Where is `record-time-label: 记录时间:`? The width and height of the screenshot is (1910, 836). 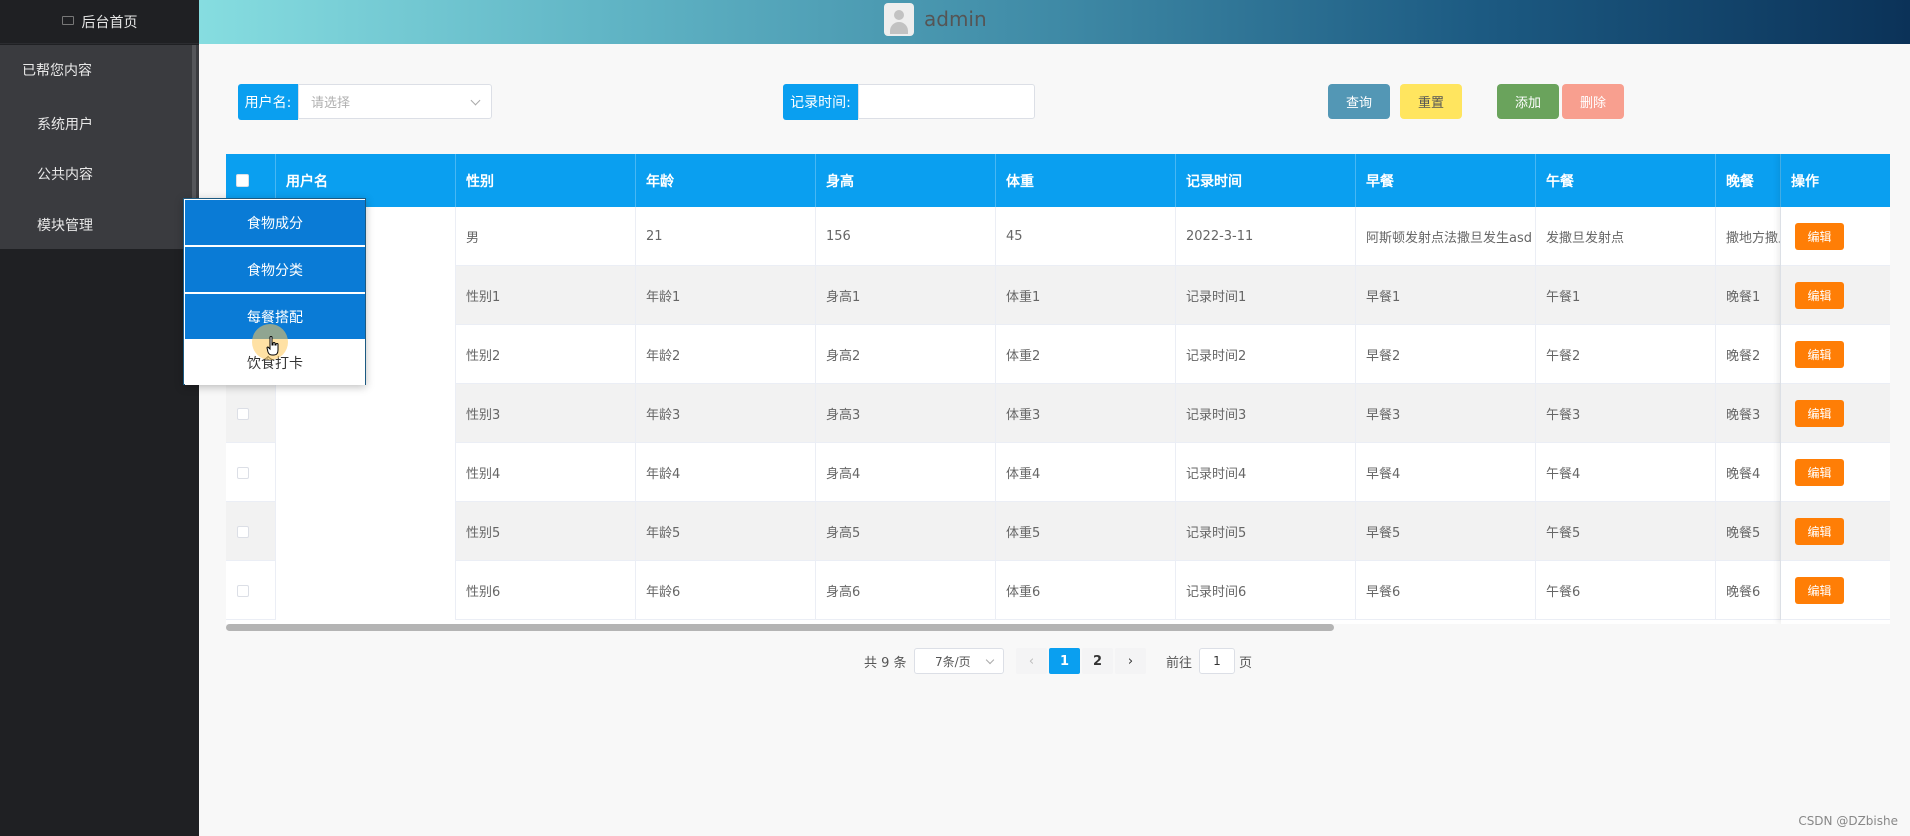
record-time-label: 记录时间: is located at coordinates (820, 102).